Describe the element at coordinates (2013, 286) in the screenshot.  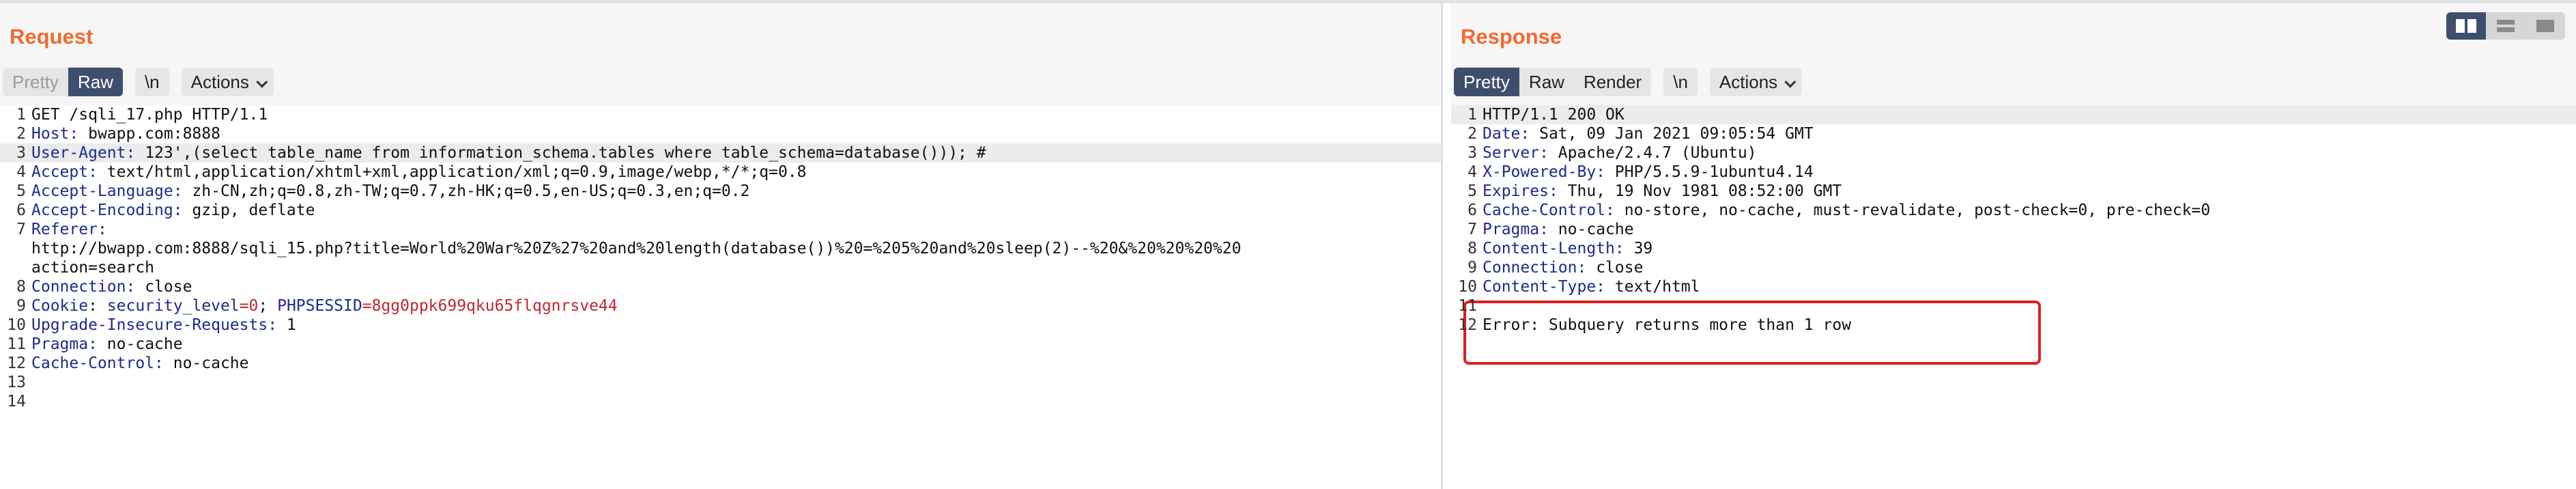
I see `code-line: 10 Content-Type: text/html` at that location.